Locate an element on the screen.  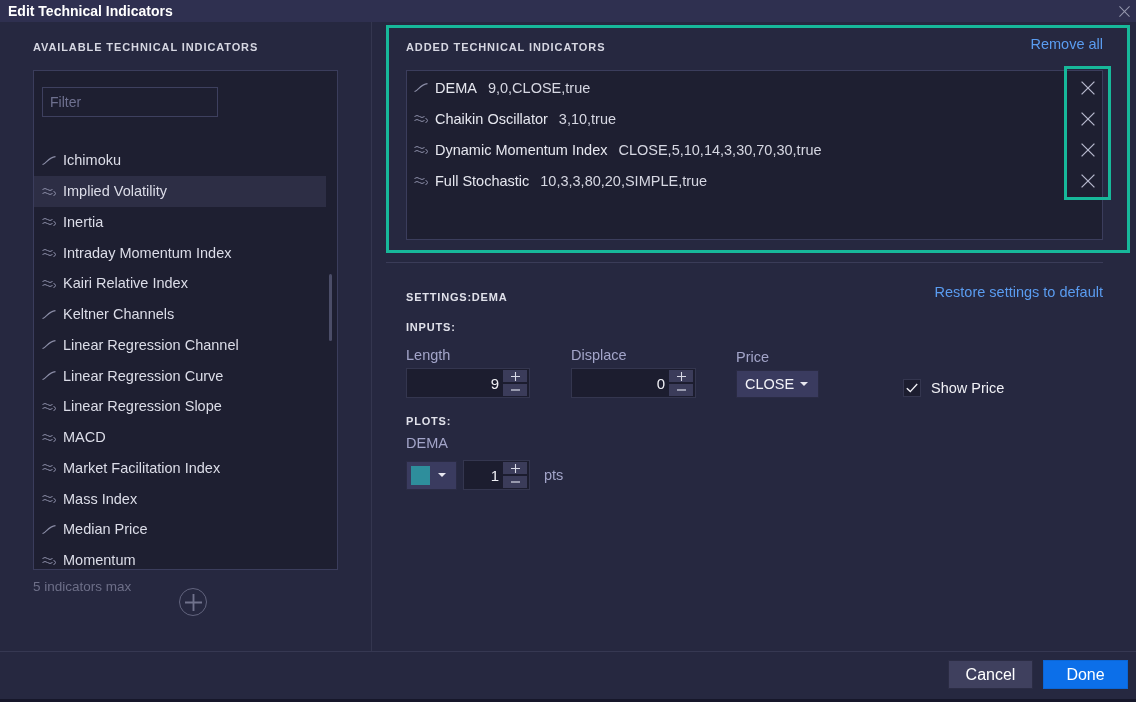
indicator-item: Linear Regression Channel is located at coordinates (180, 345).